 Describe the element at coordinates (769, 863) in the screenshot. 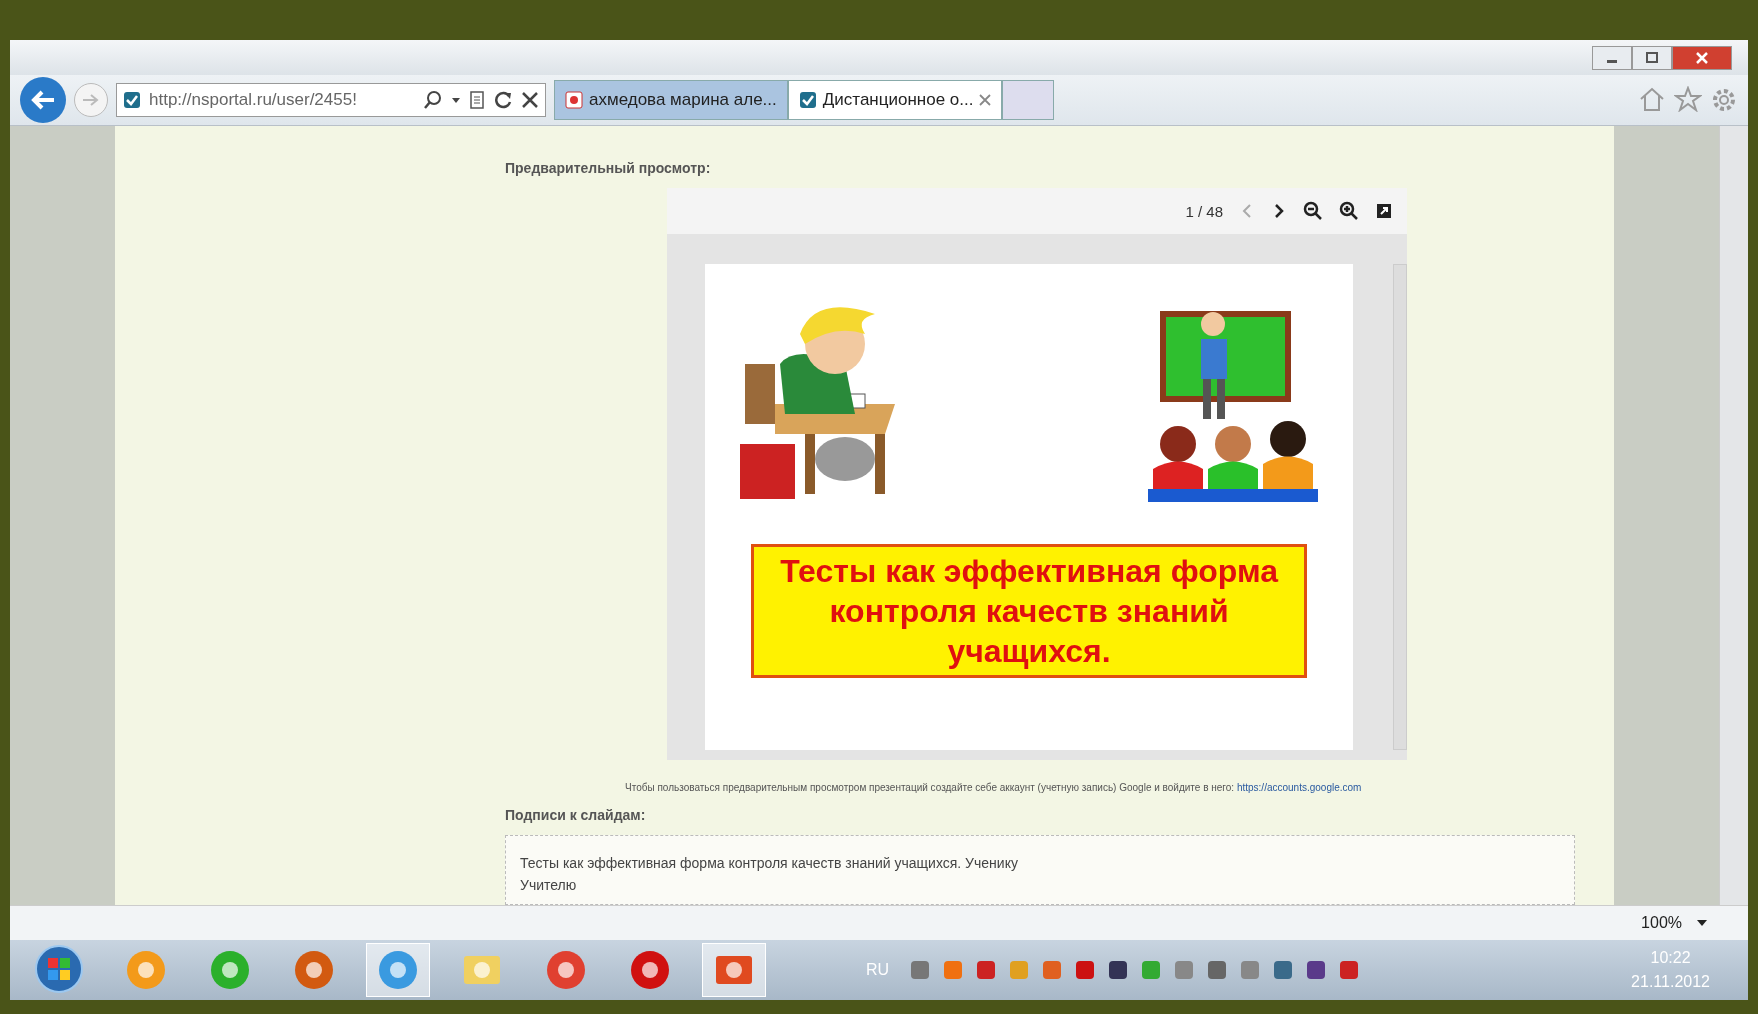

I see `caption-line: Тесты как эффективная форма контроля качеств знаний учащихся. Ученику` at that location.